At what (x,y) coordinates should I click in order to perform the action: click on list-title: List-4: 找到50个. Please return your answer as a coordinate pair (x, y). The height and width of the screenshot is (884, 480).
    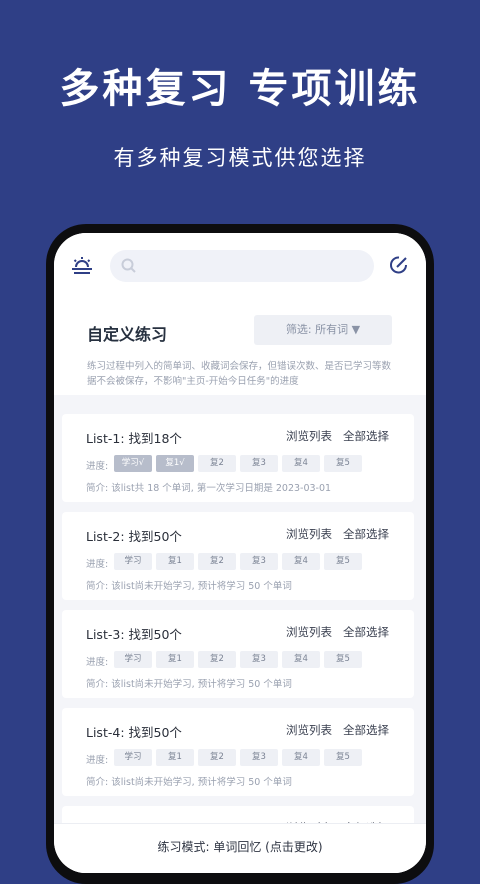
    Looking at the image, I should click on (134, 732).